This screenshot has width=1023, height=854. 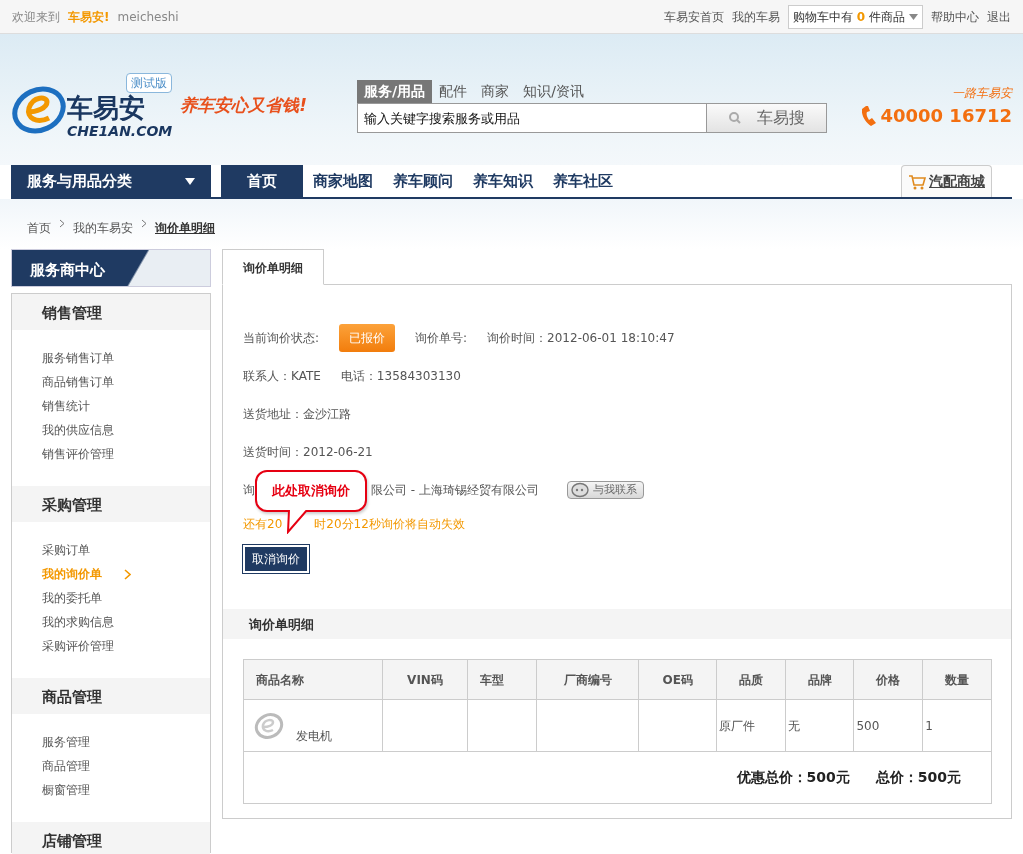 I want to click on search-tab: 配件, so click(x=453, y=91).